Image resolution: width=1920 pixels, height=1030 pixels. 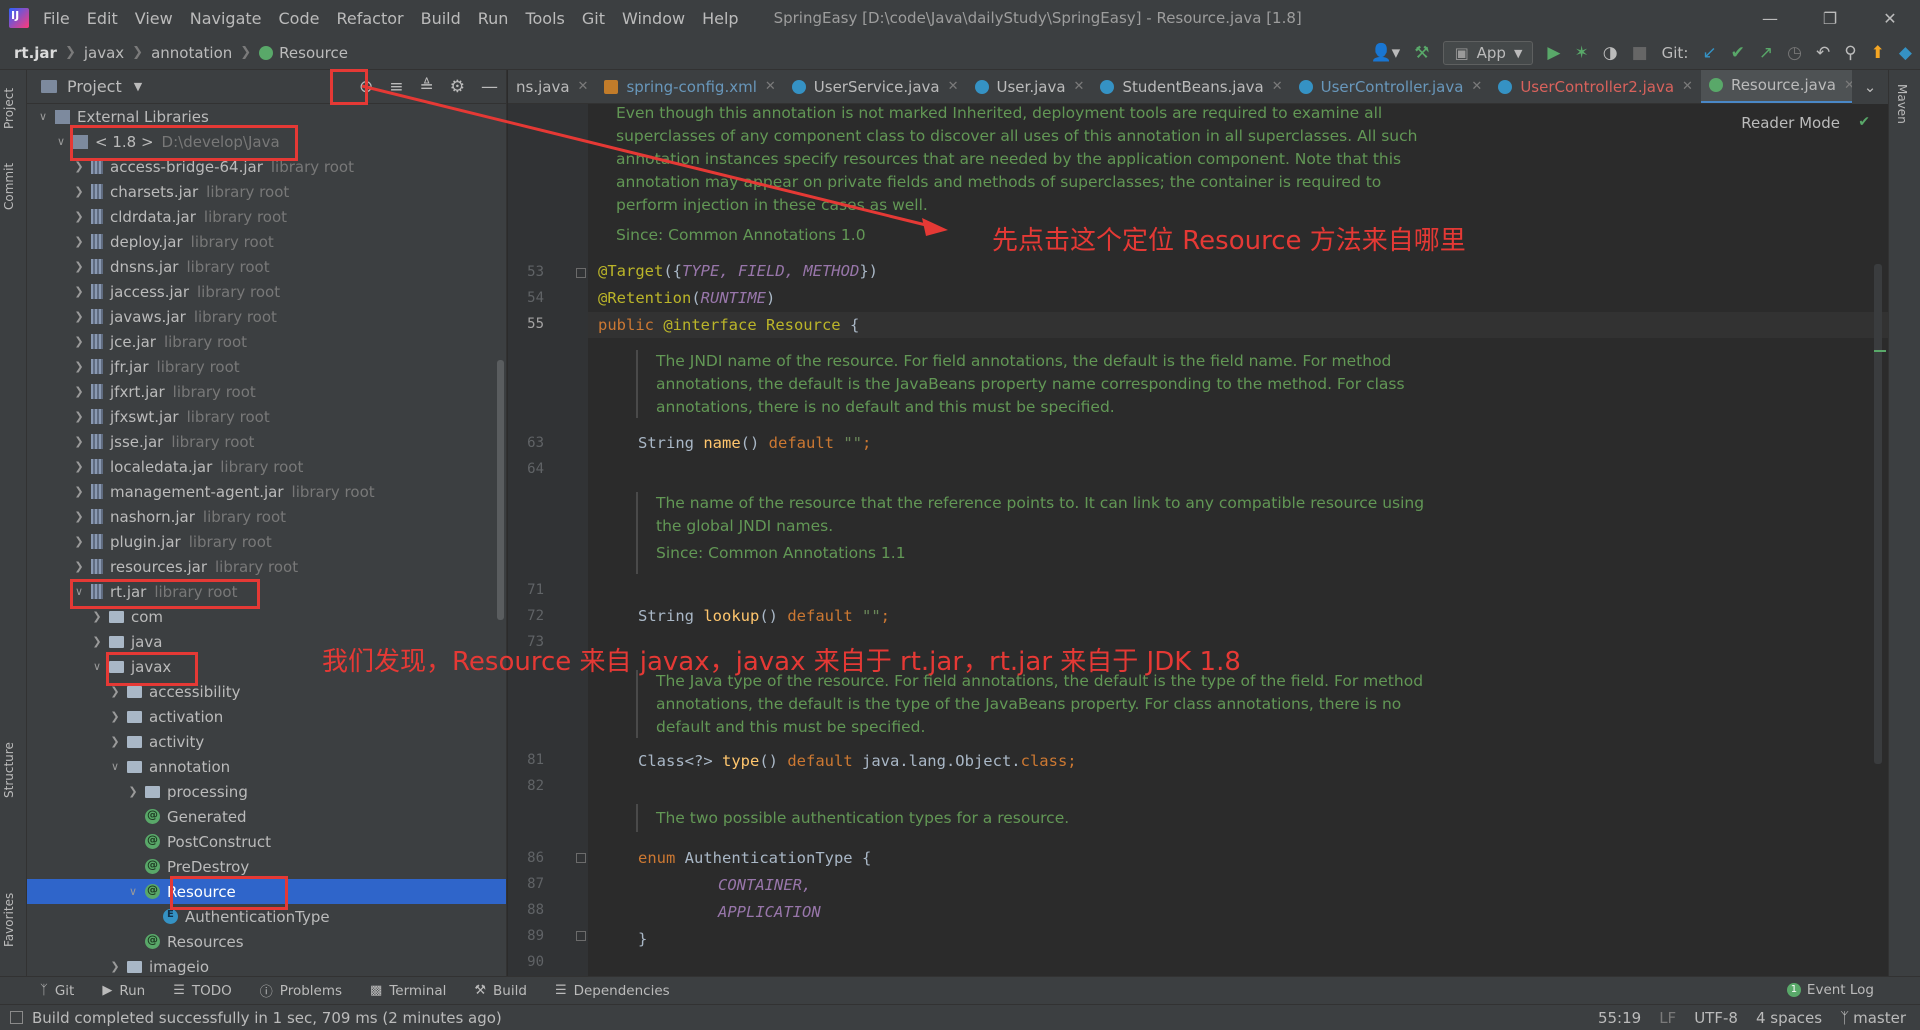 I want to click on git-tool-tab: ᛉ Git, so click(x=57, y=991).